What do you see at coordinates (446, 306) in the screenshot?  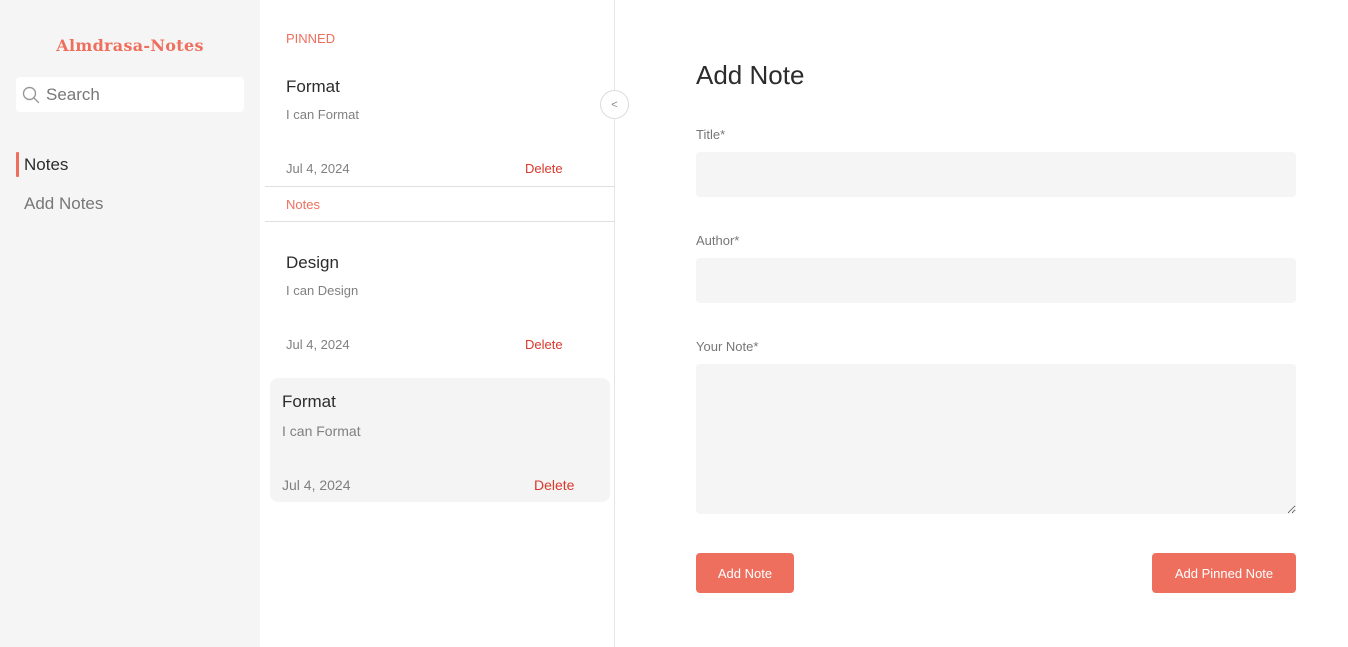 I see `note-card: Design I can Design Jul 4, 2024 Delete` at bounding box center [446, 306].